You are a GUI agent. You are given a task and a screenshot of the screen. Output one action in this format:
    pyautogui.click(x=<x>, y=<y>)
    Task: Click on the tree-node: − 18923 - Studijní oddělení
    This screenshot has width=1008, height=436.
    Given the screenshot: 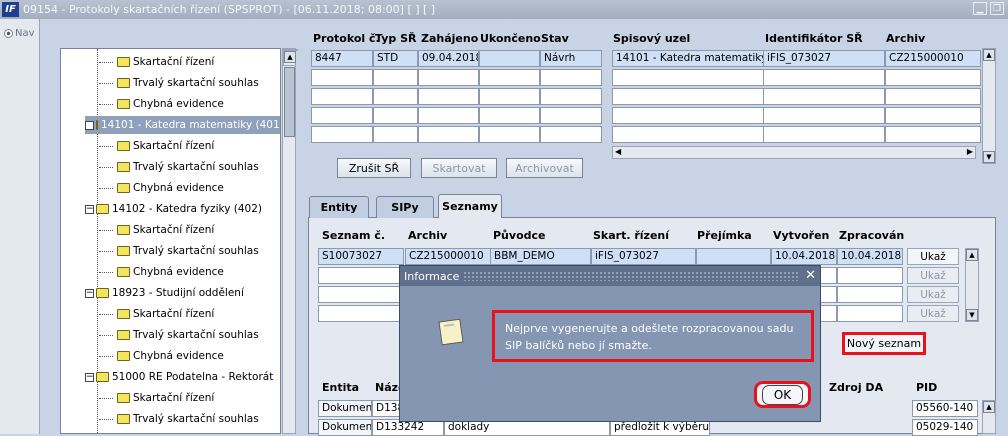 What is the action you would take?
    pyautogui.click(x=164, y=293)
    